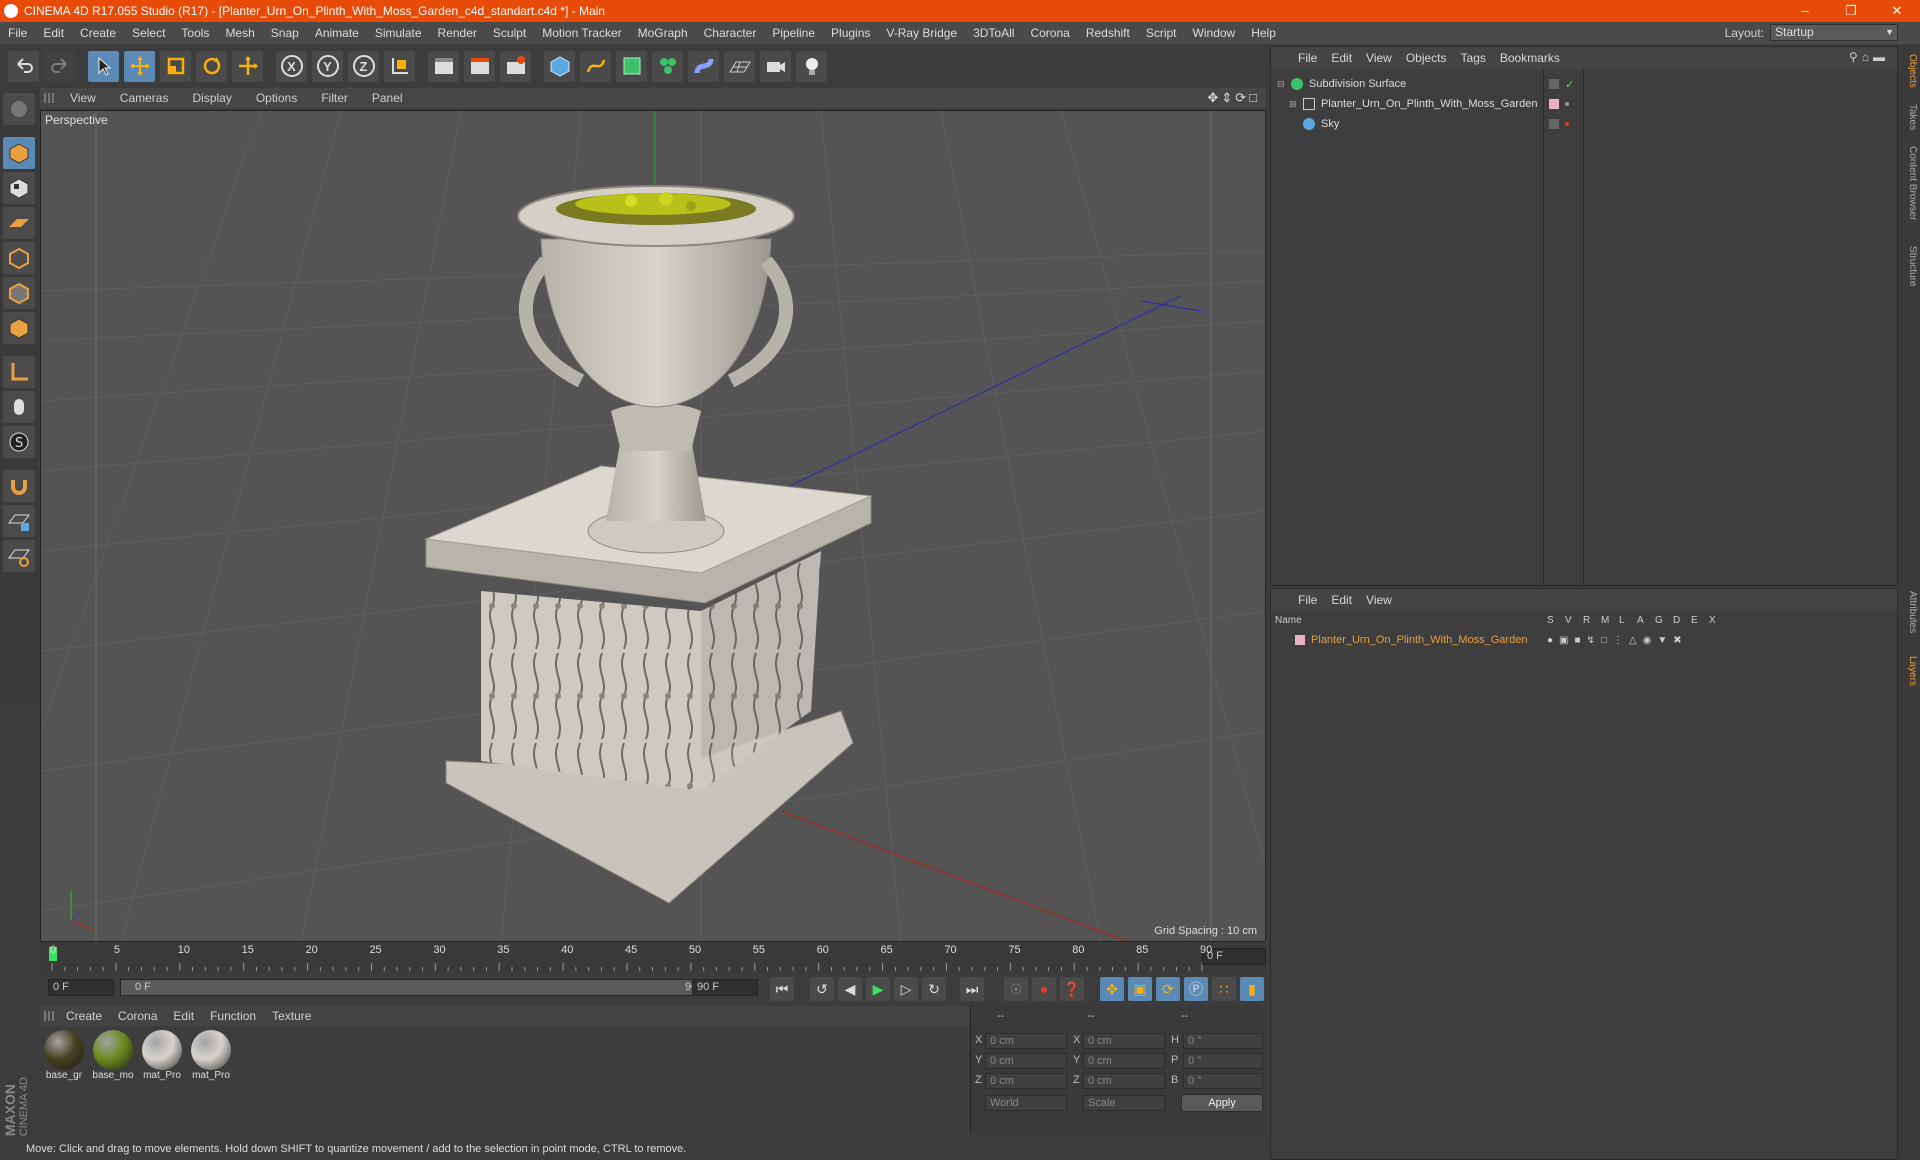  What do you see at coordinates (1294, 104) in the screenshot?
I see `expand-icon: ⊞` at bounding box center [1294, 104].